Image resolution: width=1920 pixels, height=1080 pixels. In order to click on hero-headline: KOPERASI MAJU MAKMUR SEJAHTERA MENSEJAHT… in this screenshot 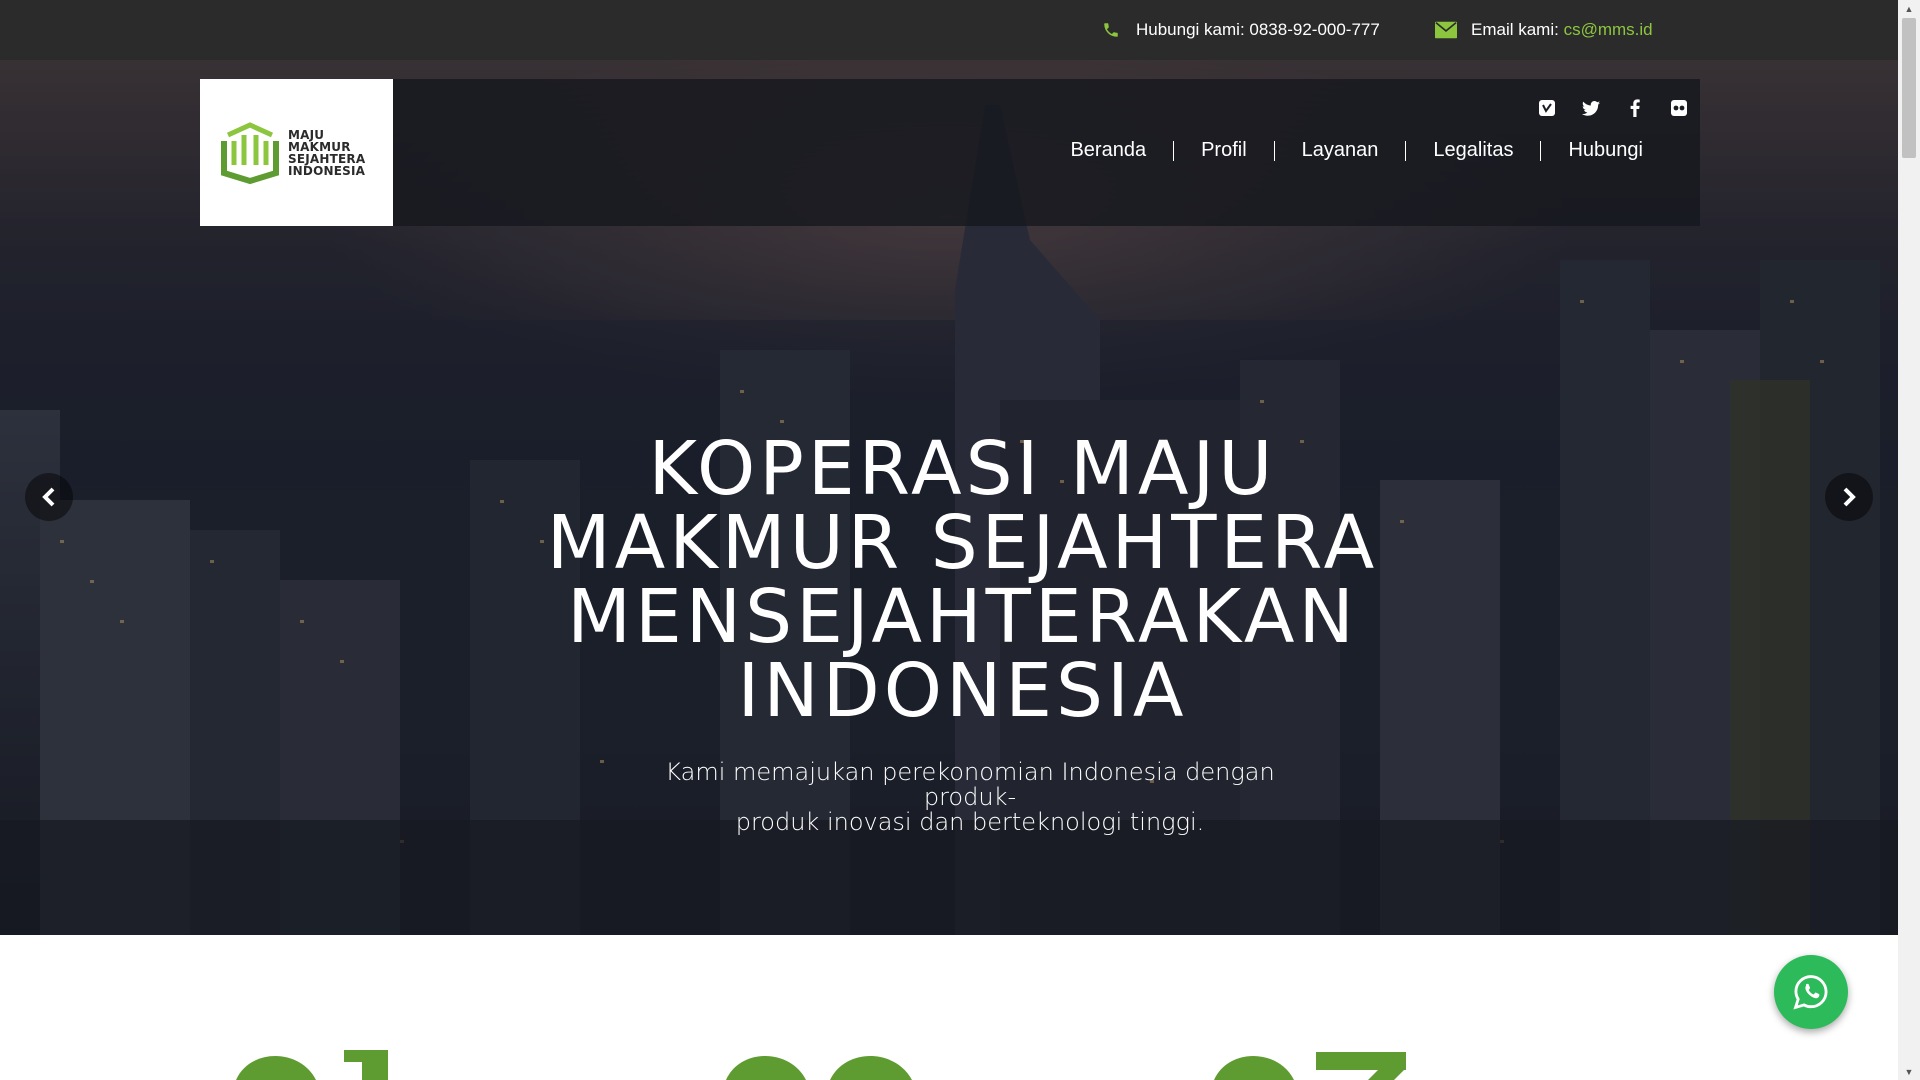, I will do `click(962, 580)`.